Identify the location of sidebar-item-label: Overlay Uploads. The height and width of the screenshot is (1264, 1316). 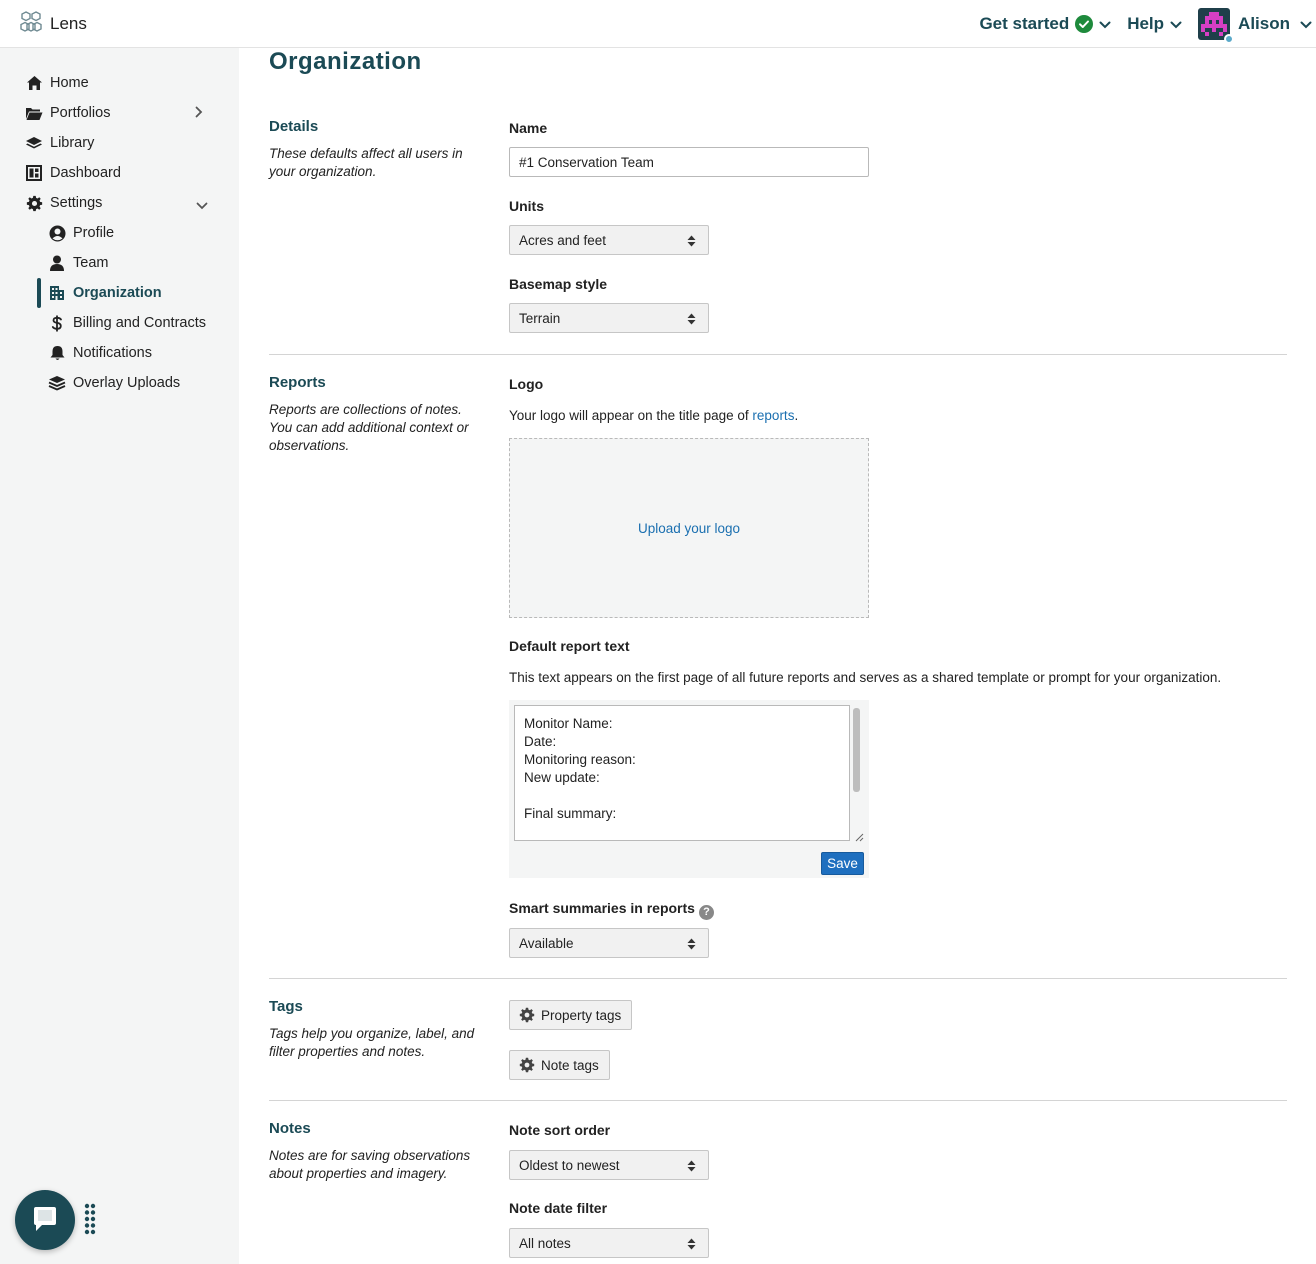
(127, 383).